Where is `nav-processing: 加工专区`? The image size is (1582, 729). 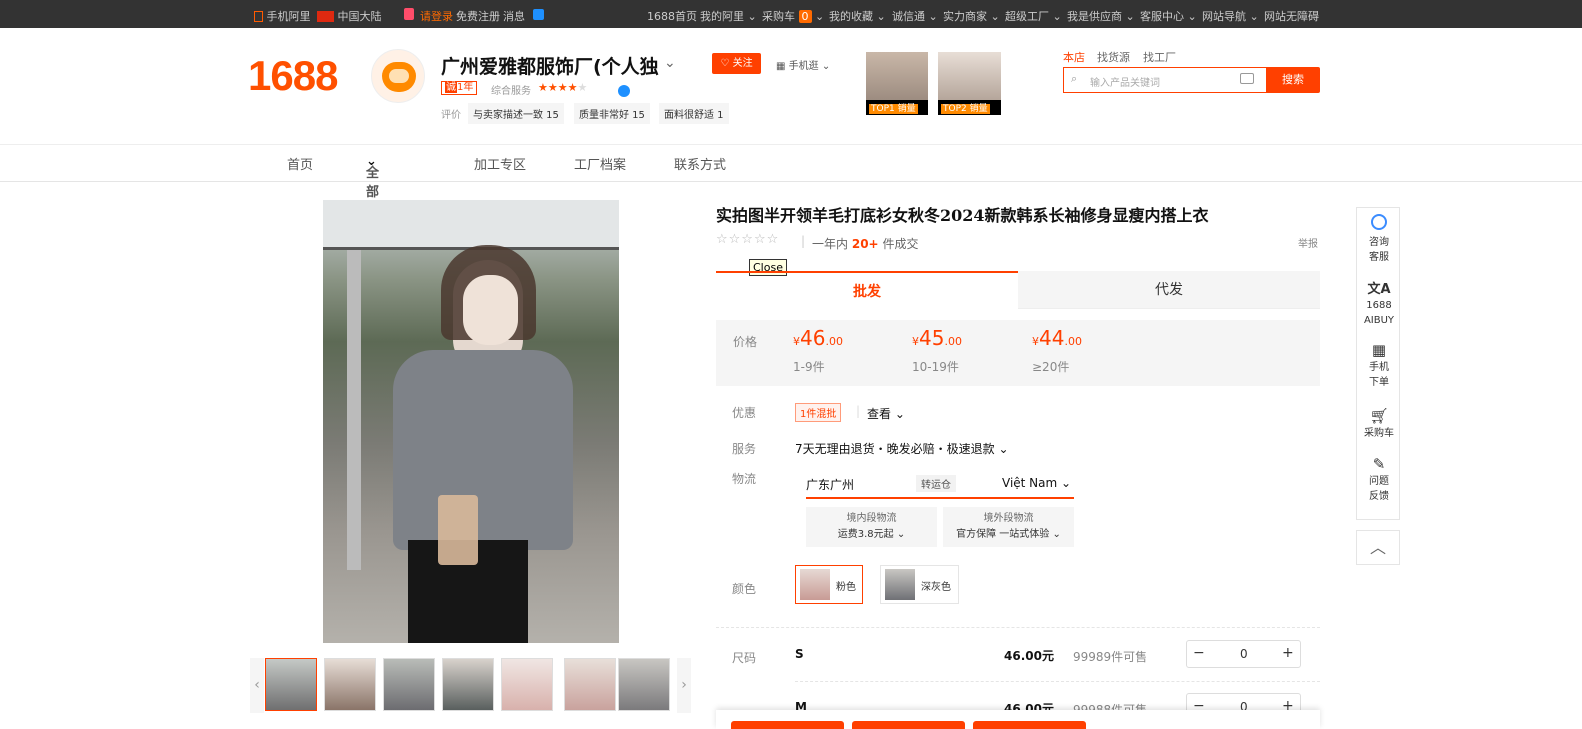 nav-processing: 加工专区 is located at coordinates (500, 163).